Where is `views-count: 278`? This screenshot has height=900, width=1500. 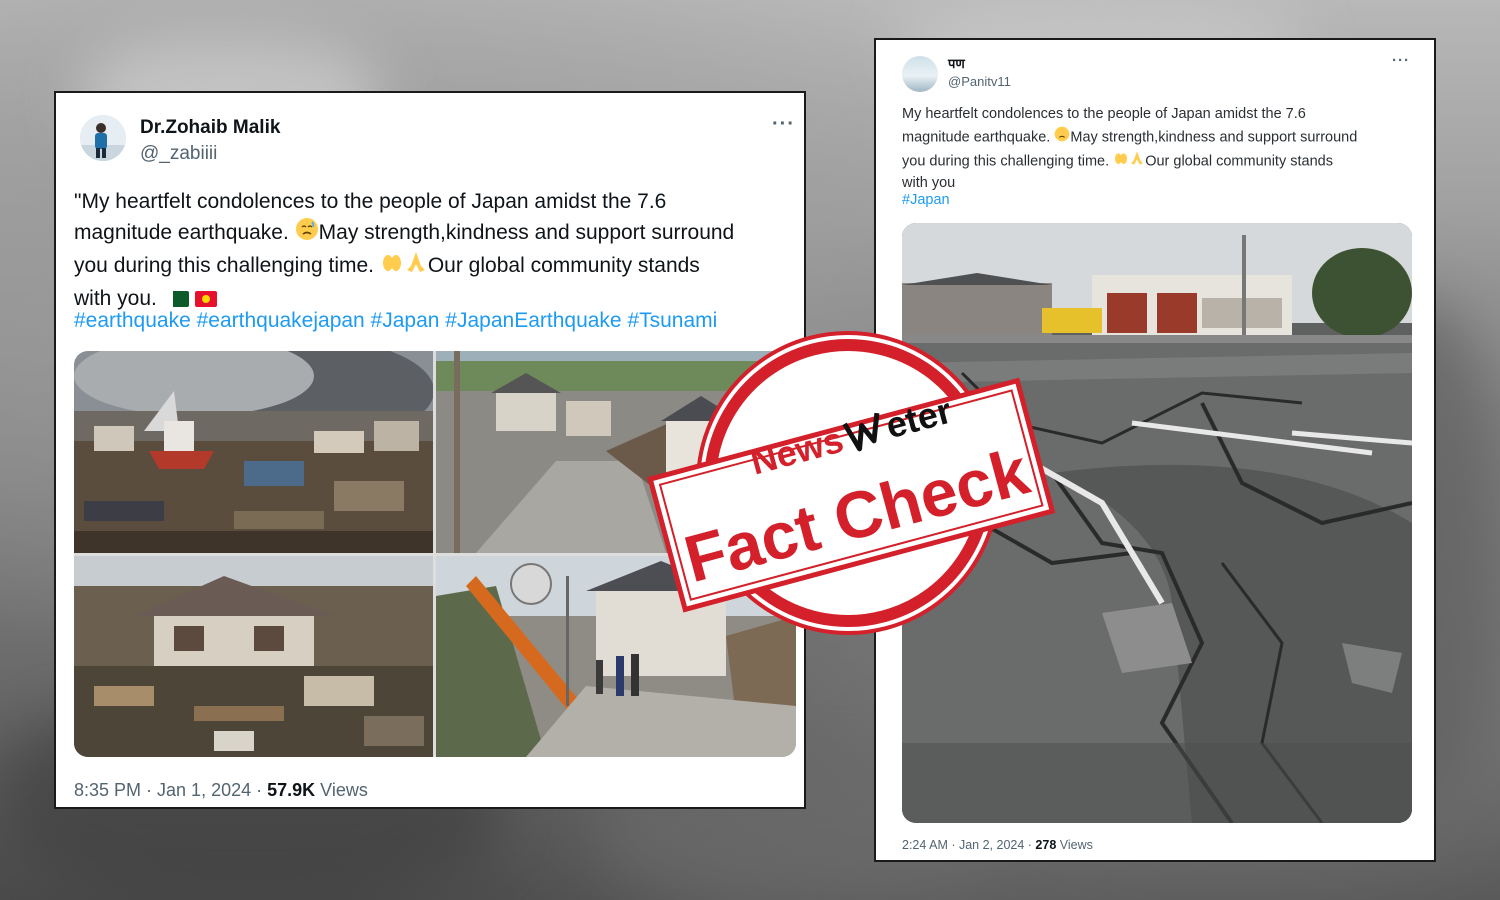 views-count: 278 is located at coordinates (1046, 845).